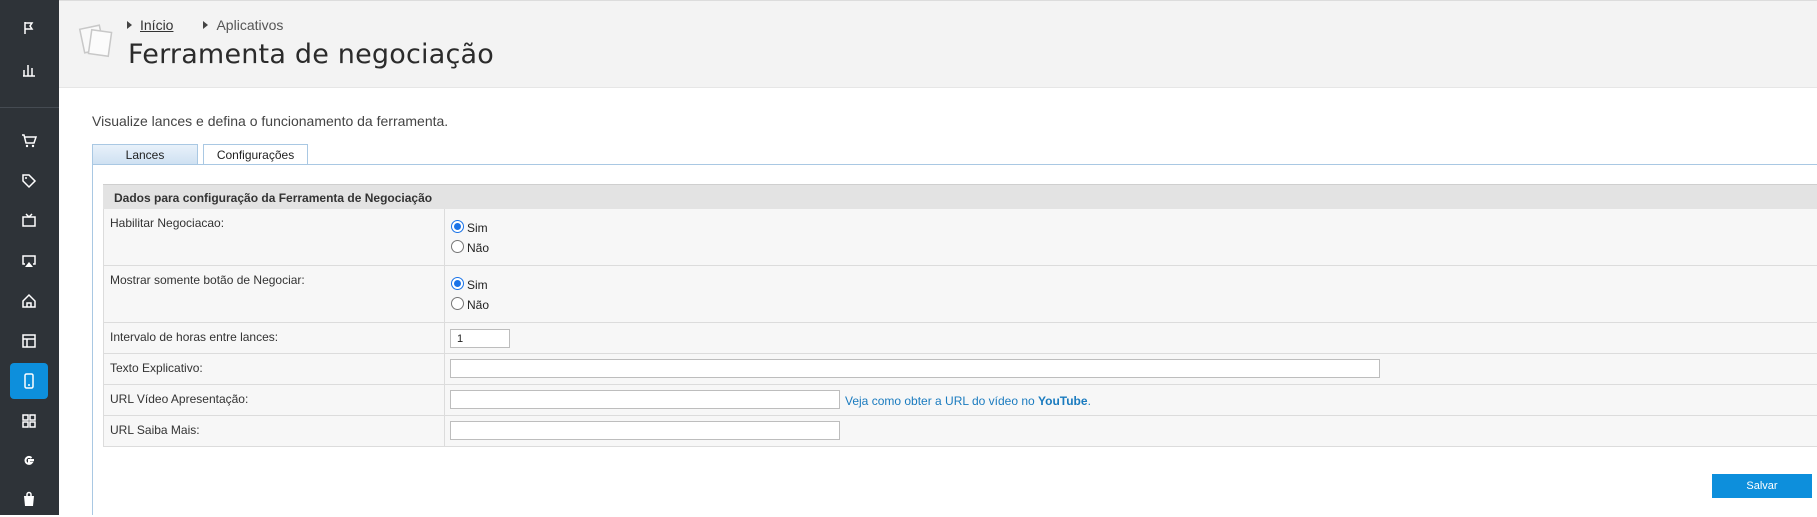 The height and width of the screenshot is (517, 1817). What do you see at coordinates (29, 107) in the screenshot?
I see `sidebar-divider` at bounding box center [29, 107].